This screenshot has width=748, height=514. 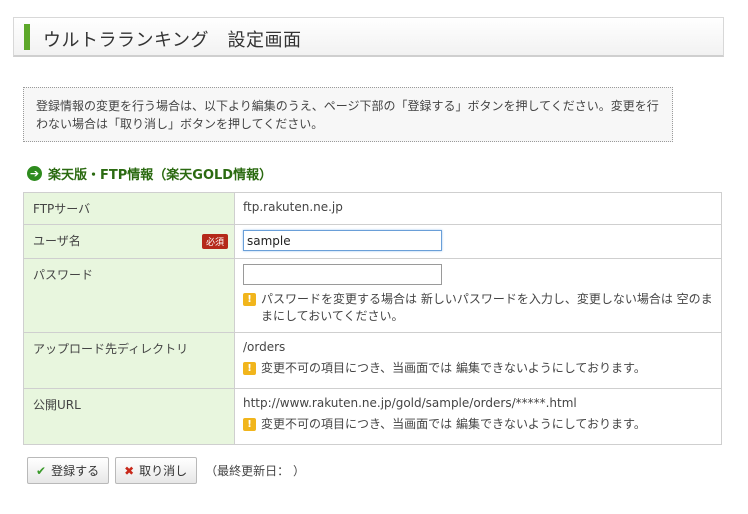 What do you see at coordinates (264, 347) in the screenshot?
I see `upload-dir-value: /orders` at bounding box center [264, 347].